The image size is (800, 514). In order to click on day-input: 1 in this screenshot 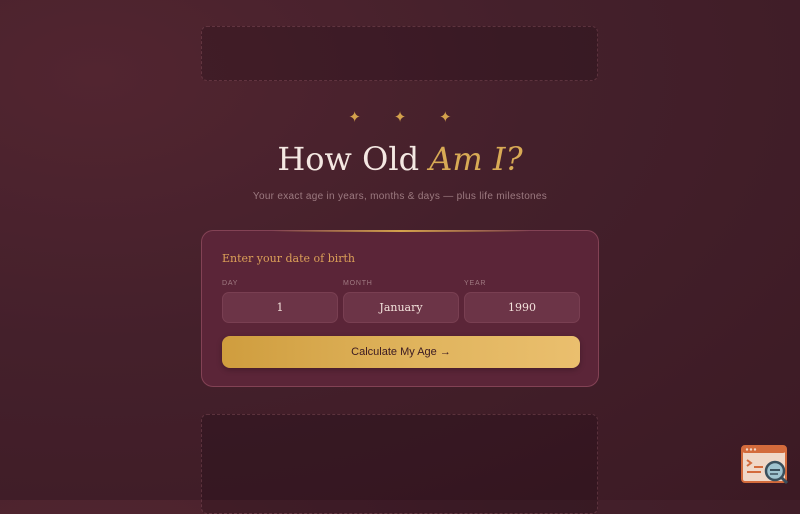, I will do `click(280, 307)`.